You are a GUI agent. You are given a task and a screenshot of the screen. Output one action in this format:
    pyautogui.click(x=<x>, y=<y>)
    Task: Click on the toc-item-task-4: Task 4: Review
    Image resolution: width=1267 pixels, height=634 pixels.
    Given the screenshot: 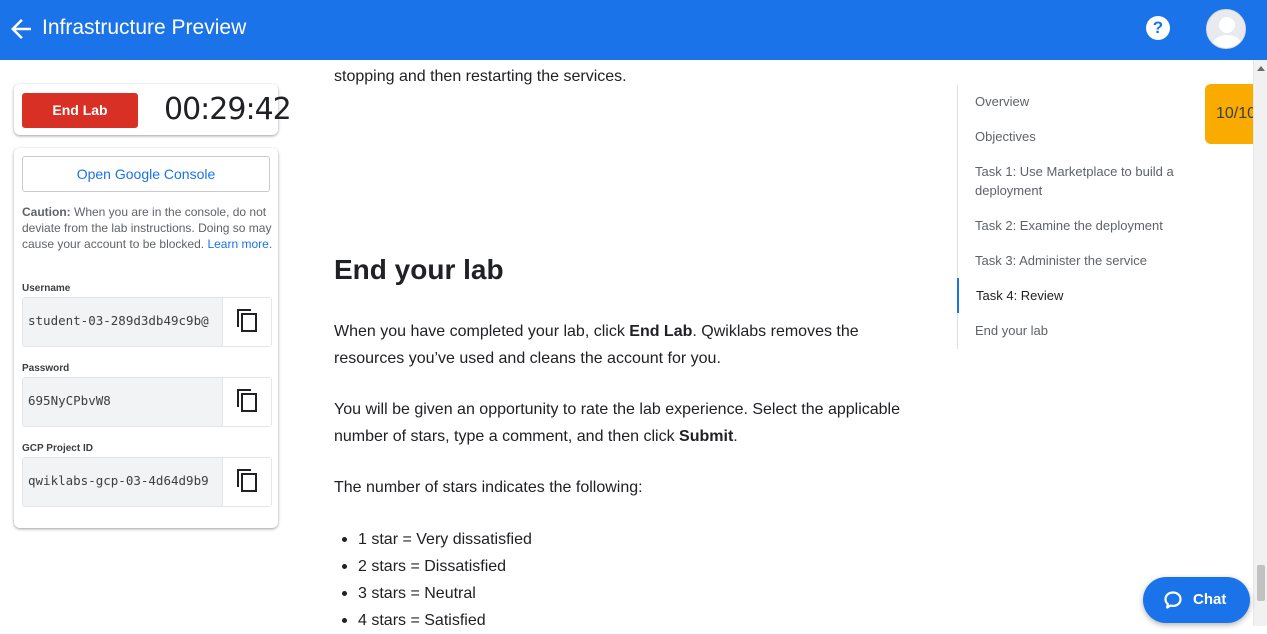 What is the action you would take?
    pyautogui.click(x=1072, y=295)
    